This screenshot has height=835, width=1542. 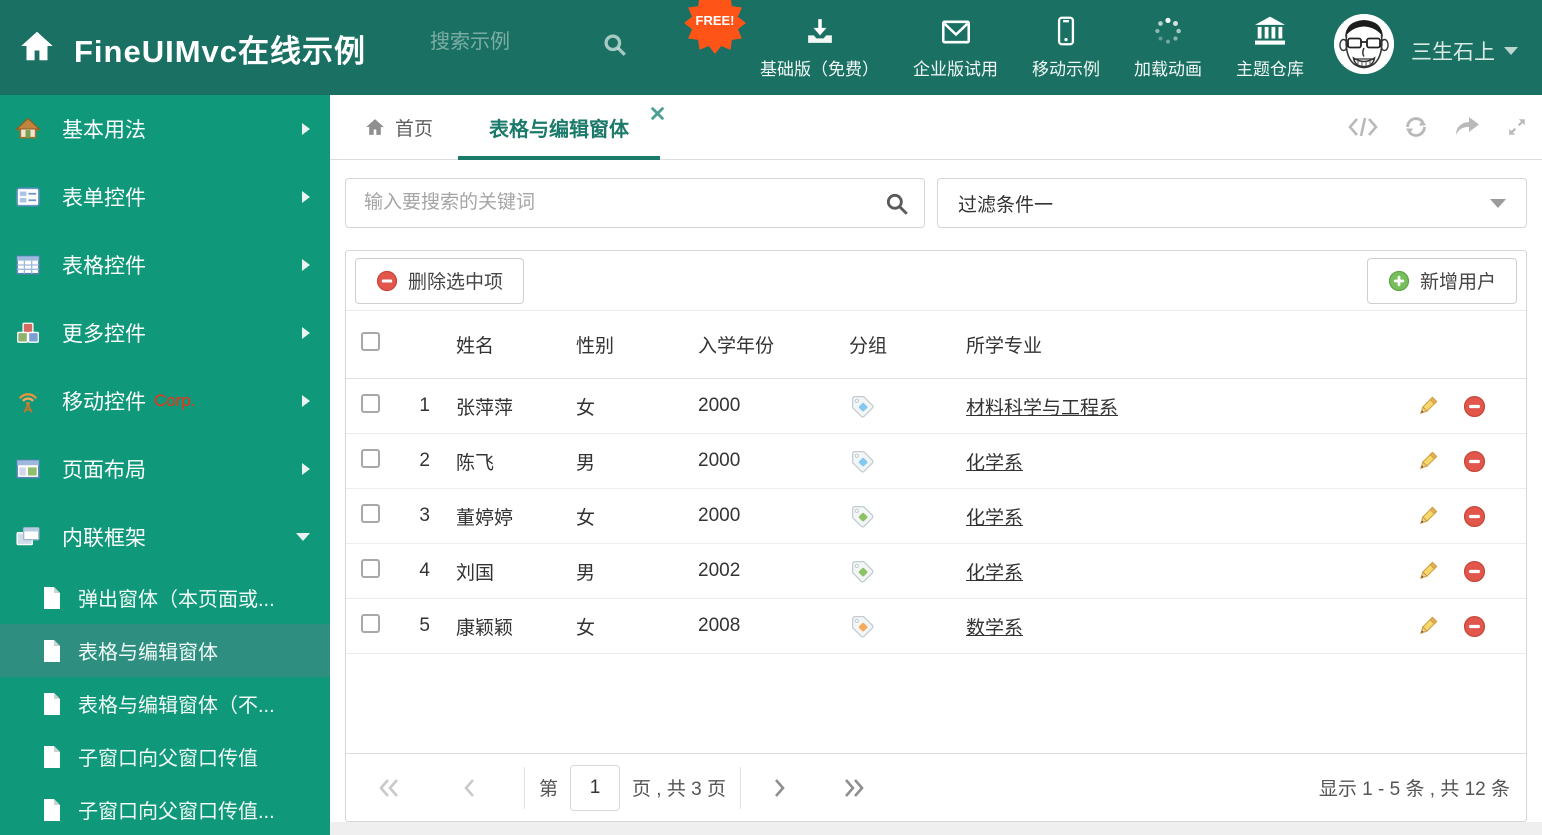 I want to click on cell-name: 康颖颖, so click(x=485, y=628).